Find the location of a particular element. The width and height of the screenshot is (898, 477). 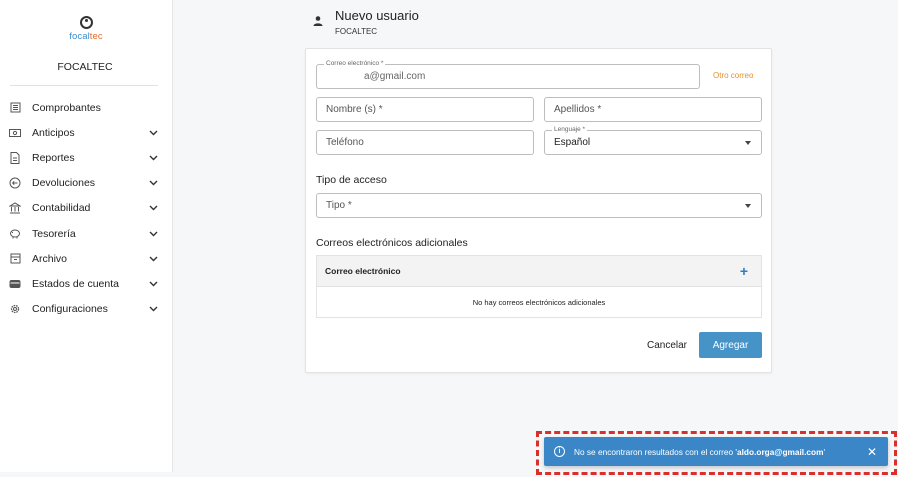

wallet-icon is located at coordinates (15, 284).